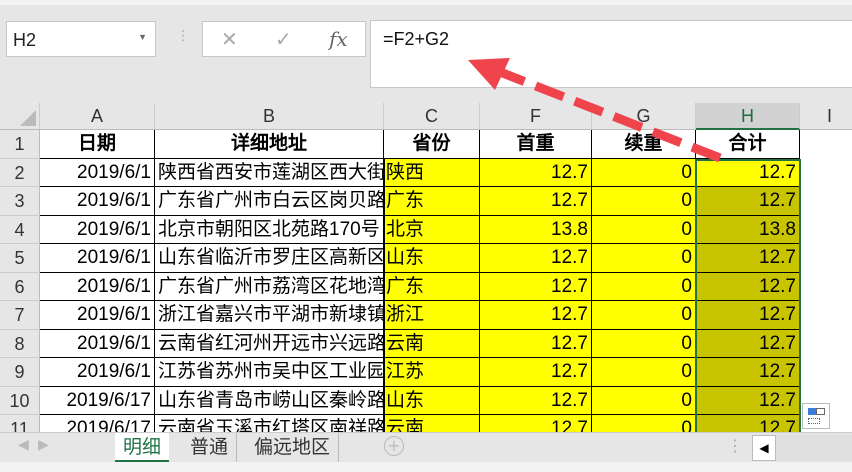 The image size is (852, 472). Describe the element at coordinates (816, 416) in the screenshot. I see `quick-analysis-icon` at that location.